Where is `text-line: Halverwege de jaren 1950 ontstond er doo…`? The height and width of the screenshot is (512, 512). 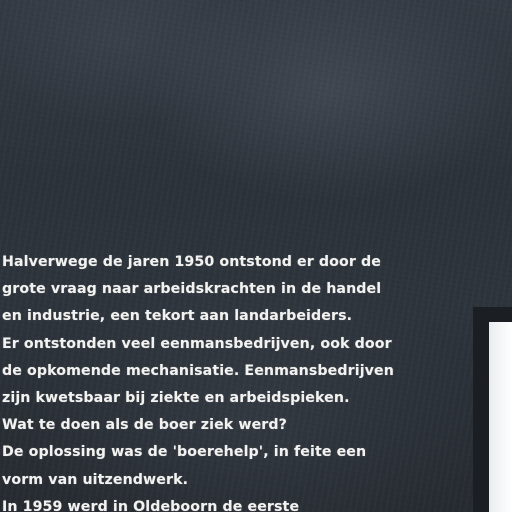
text-line: Halverwege de jaren 1950 ontstond er doo… is located at coordinates (191, 262).